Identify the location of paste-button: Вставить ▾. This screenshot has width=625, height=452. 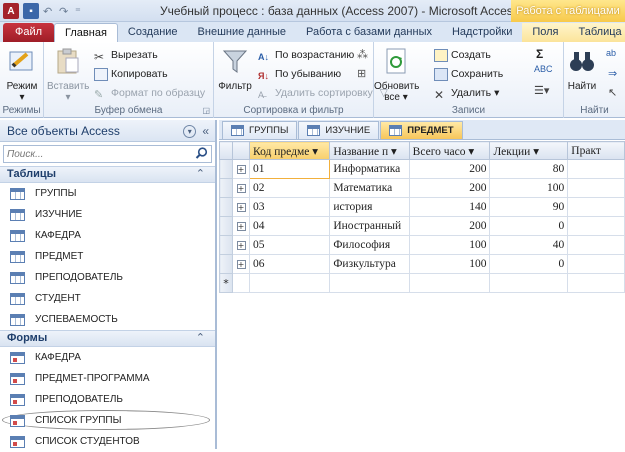
(68, 74).